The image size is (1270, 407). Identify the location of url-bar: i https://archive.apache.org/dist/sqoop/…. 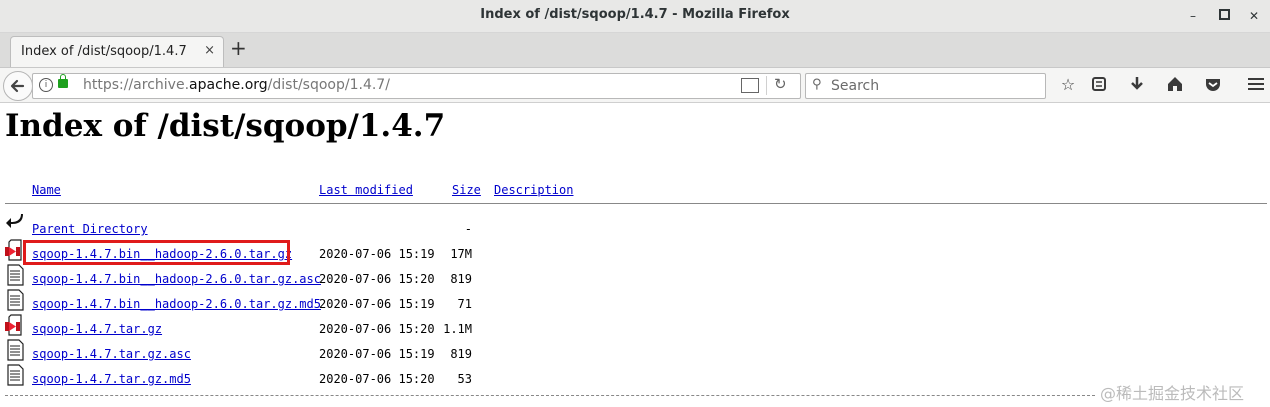
(416, 86).